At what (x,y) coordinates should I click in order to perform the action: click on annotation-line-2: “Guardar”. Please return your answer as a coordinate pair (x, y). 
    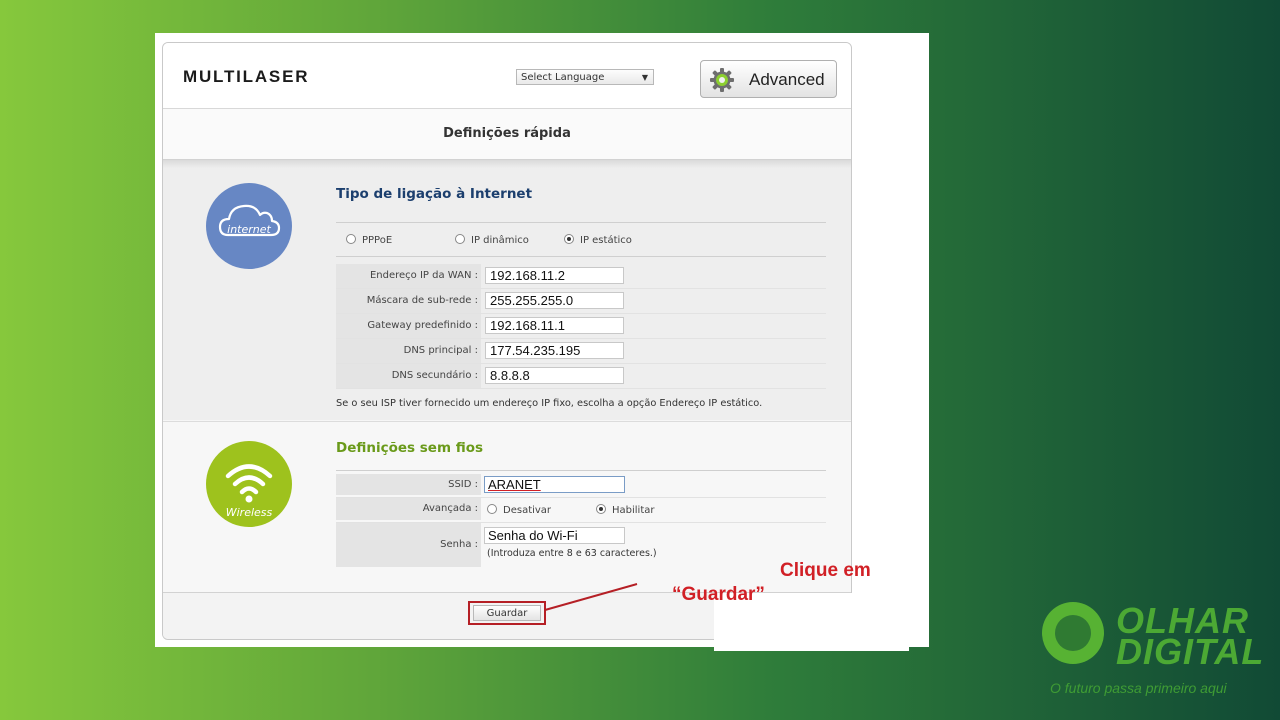
    Looking at the image, I should click on (718, 594).